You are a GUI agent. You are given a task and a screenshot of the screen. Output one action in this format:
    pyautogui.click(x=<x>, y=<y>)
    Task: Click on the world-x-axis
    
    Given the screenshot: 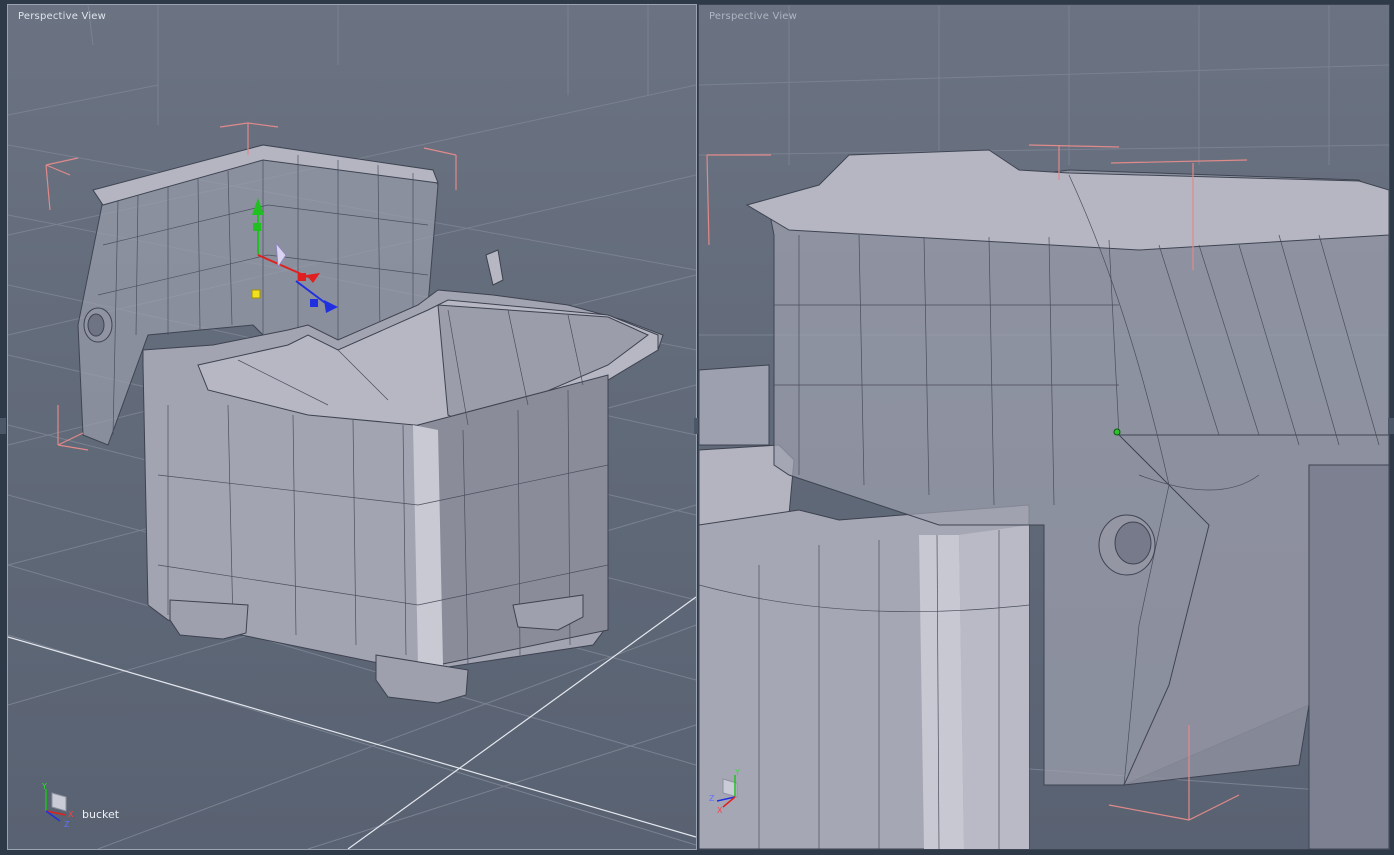 What is the action you would take?
    pyautogui.click(x=352, y=737)
    